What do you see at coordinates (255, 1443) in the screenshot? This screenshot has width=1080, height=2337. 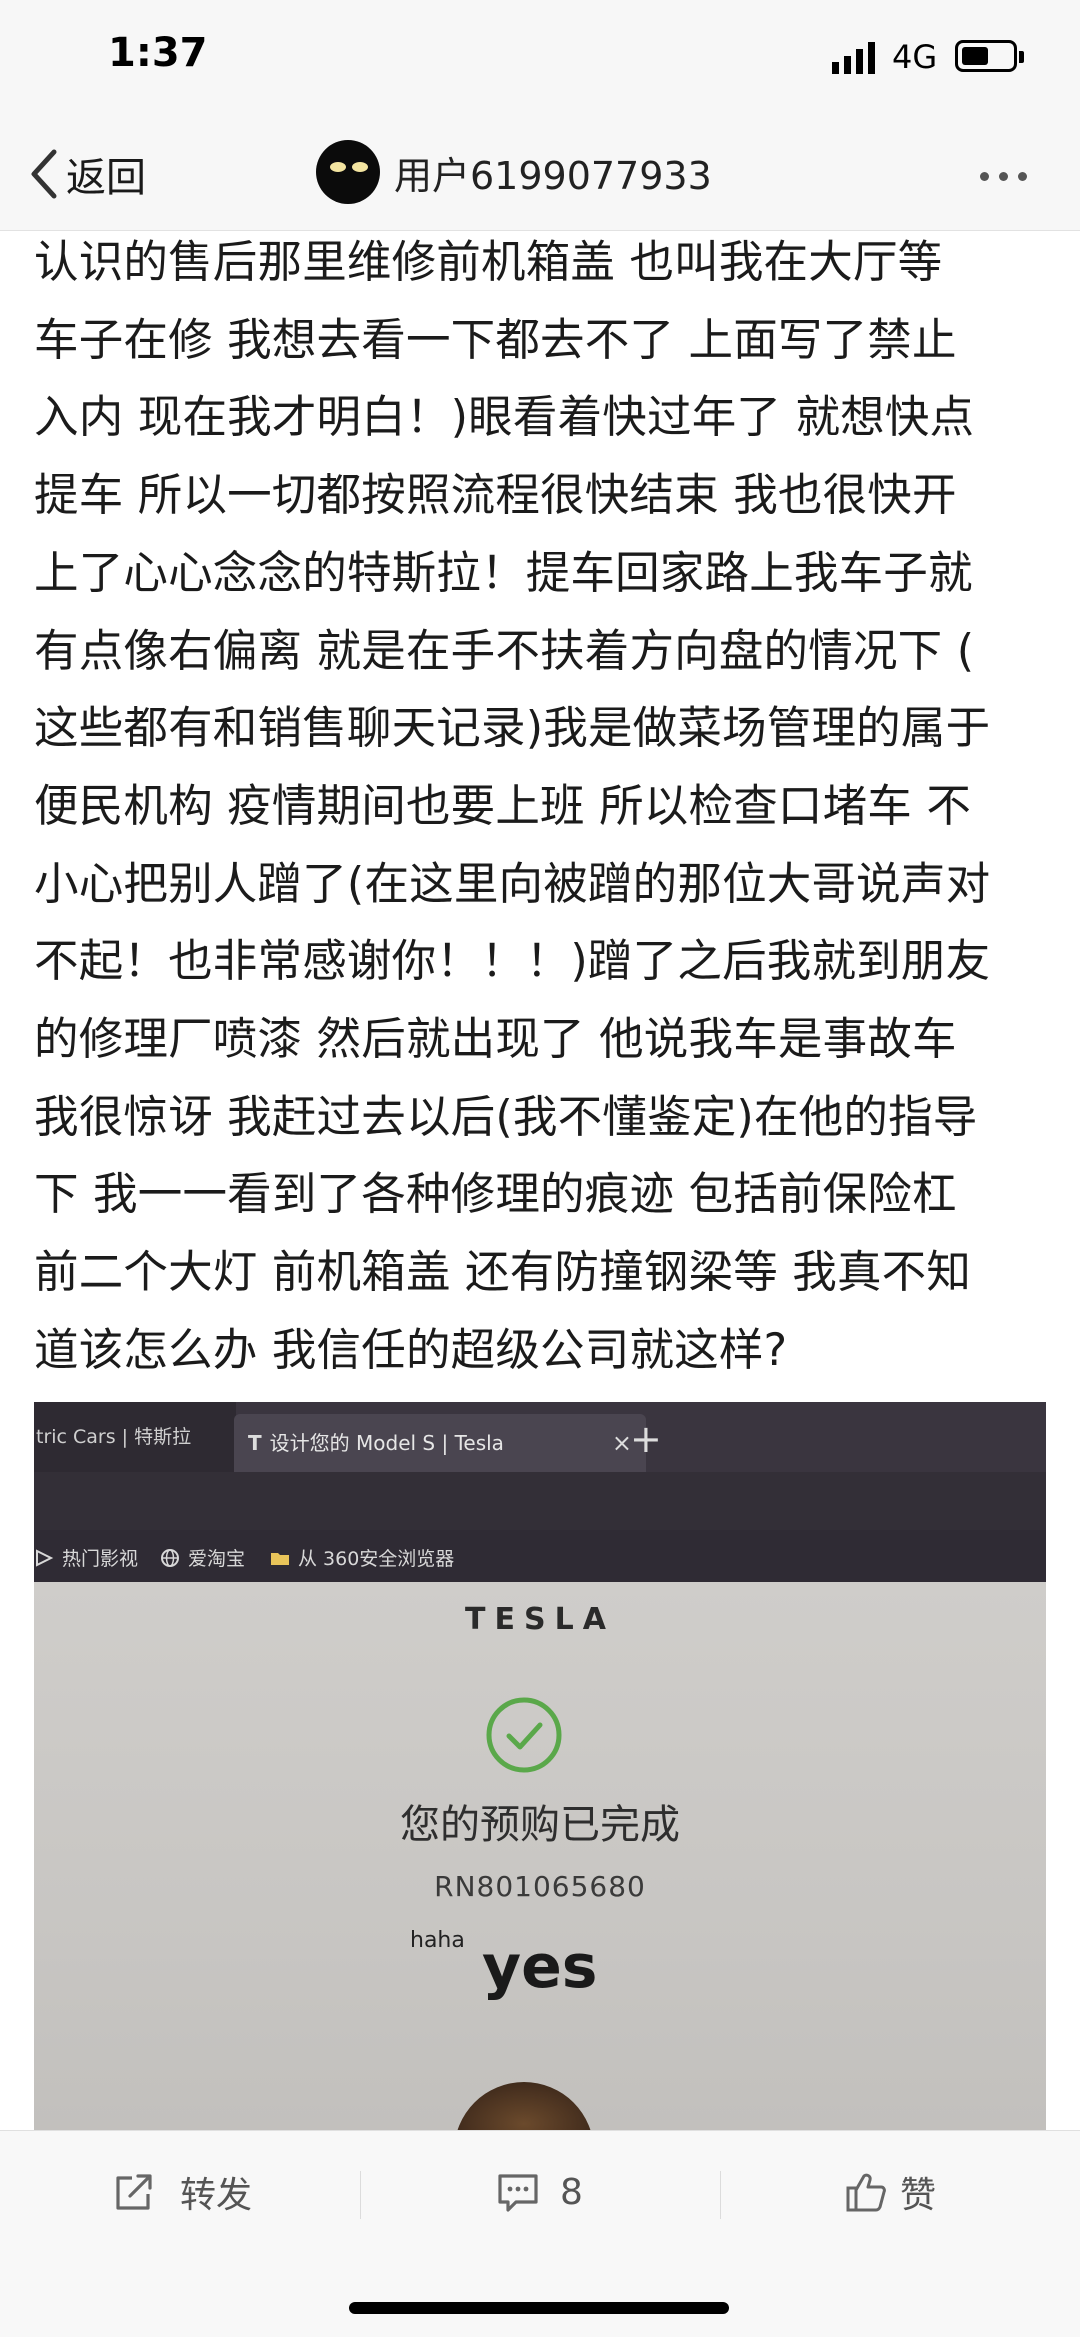 I see `tesla-logo-icon: T` at bounding box center [255, 1443].